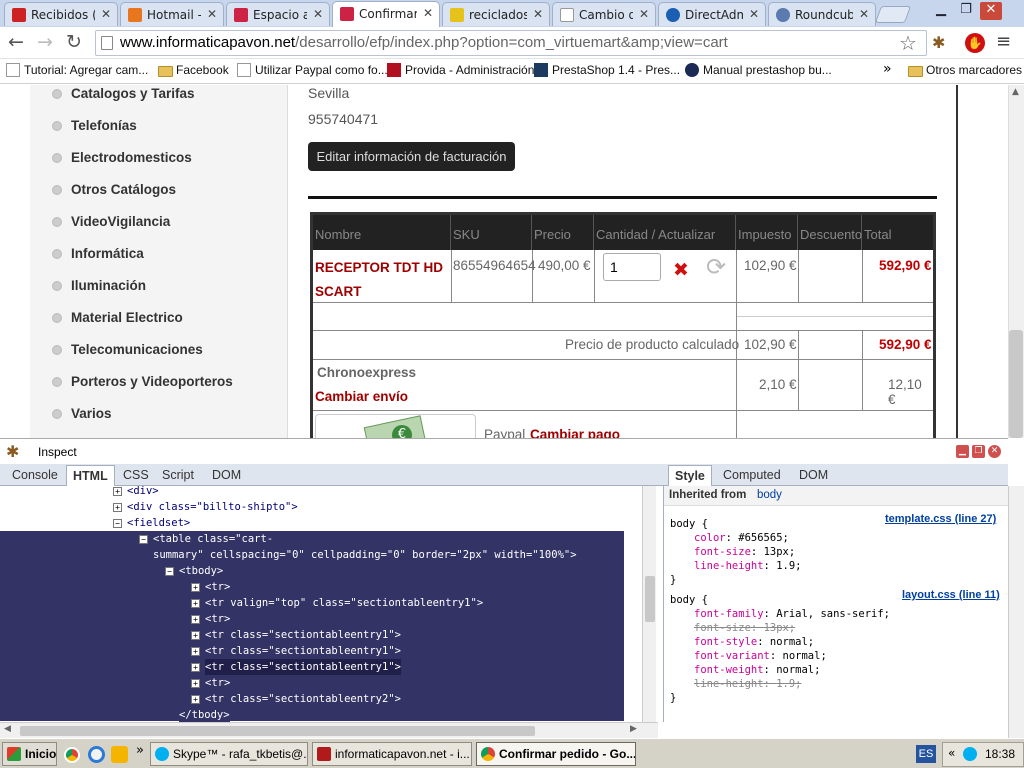  Describe the element at coordinates (93, 126) in the screenshot. I see `category-telefonias: Telefonías` at that location.